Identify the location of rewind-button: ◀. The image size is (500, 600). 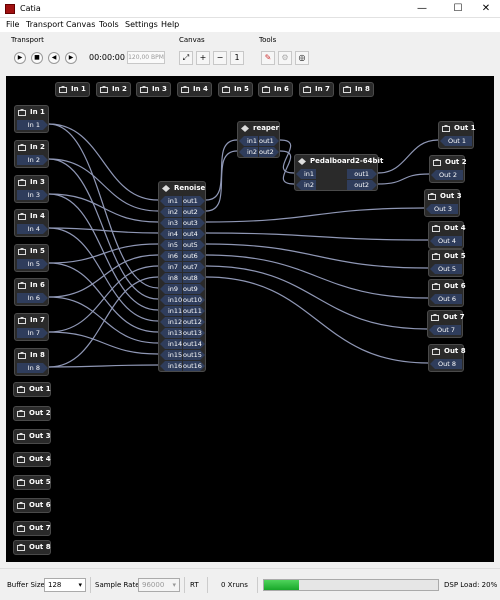
(54, 58).